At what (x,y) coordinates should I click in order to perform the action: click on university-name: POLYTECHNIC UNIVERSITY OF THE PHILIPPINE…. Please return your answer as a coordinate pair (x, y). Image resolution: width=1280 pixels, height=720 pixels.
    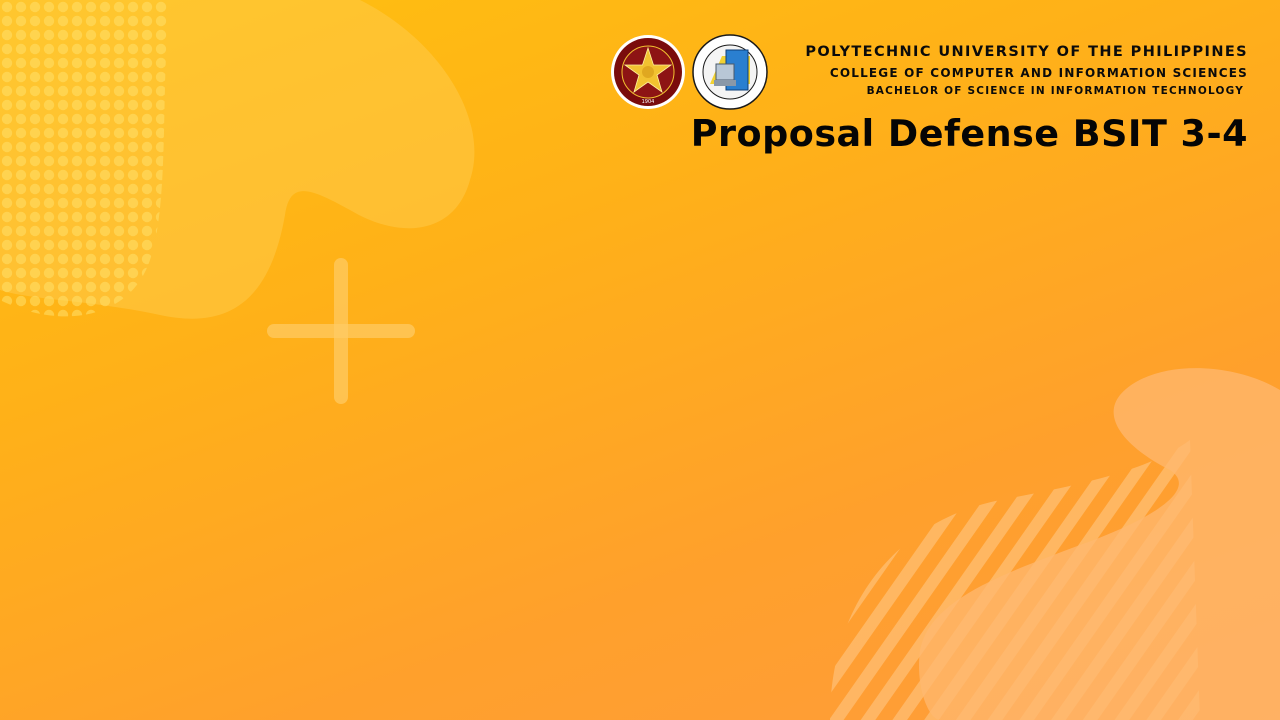
    Looking at the image, I should click on (1026, 52).